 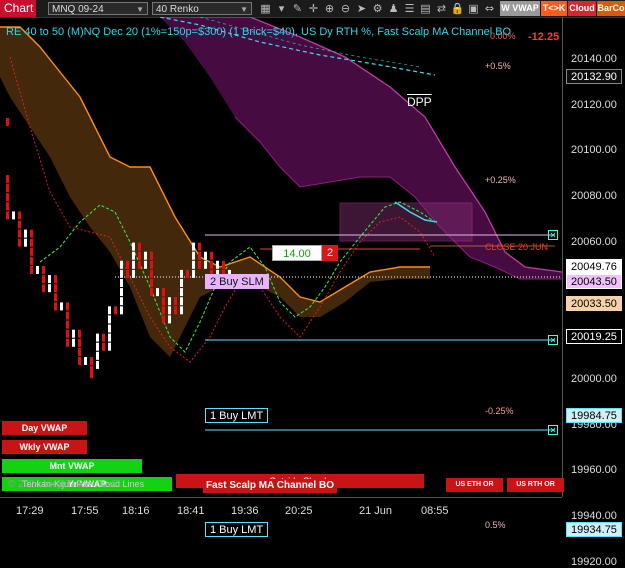 I want to click on toolbar-button-t-k: T<>K, so click(x=554, y=8).